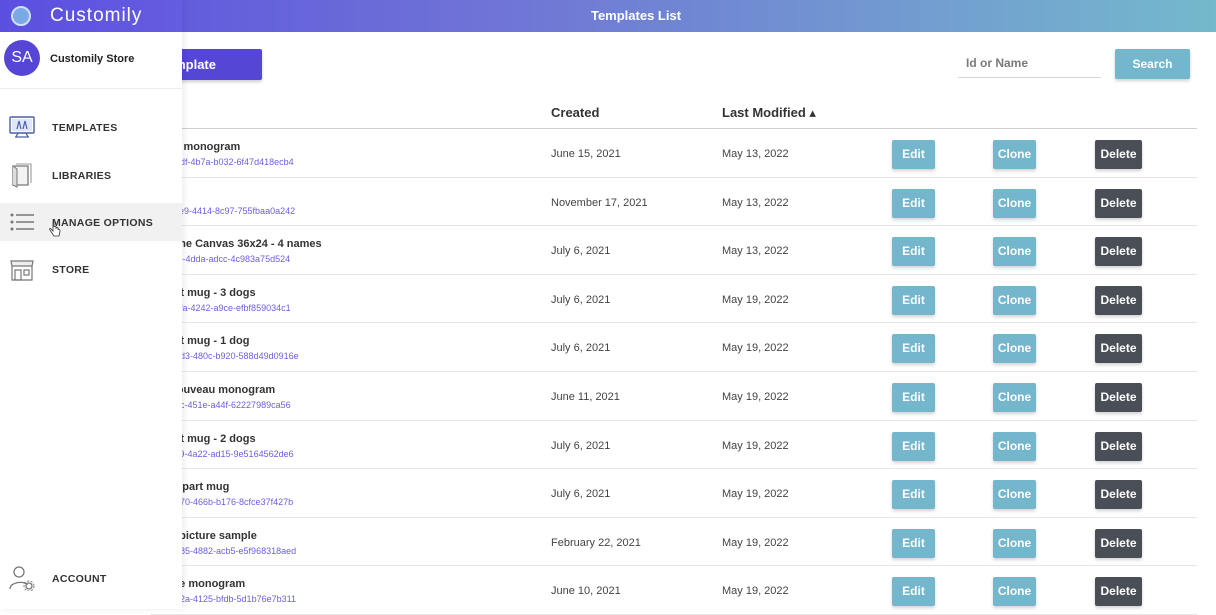 Image resolution: width=1216 pixels, height=615 pixels. Describe the element at coordinates (85, 128) in the screenshot. I see `sidebar-item-label: TEMPLATES` at that location.